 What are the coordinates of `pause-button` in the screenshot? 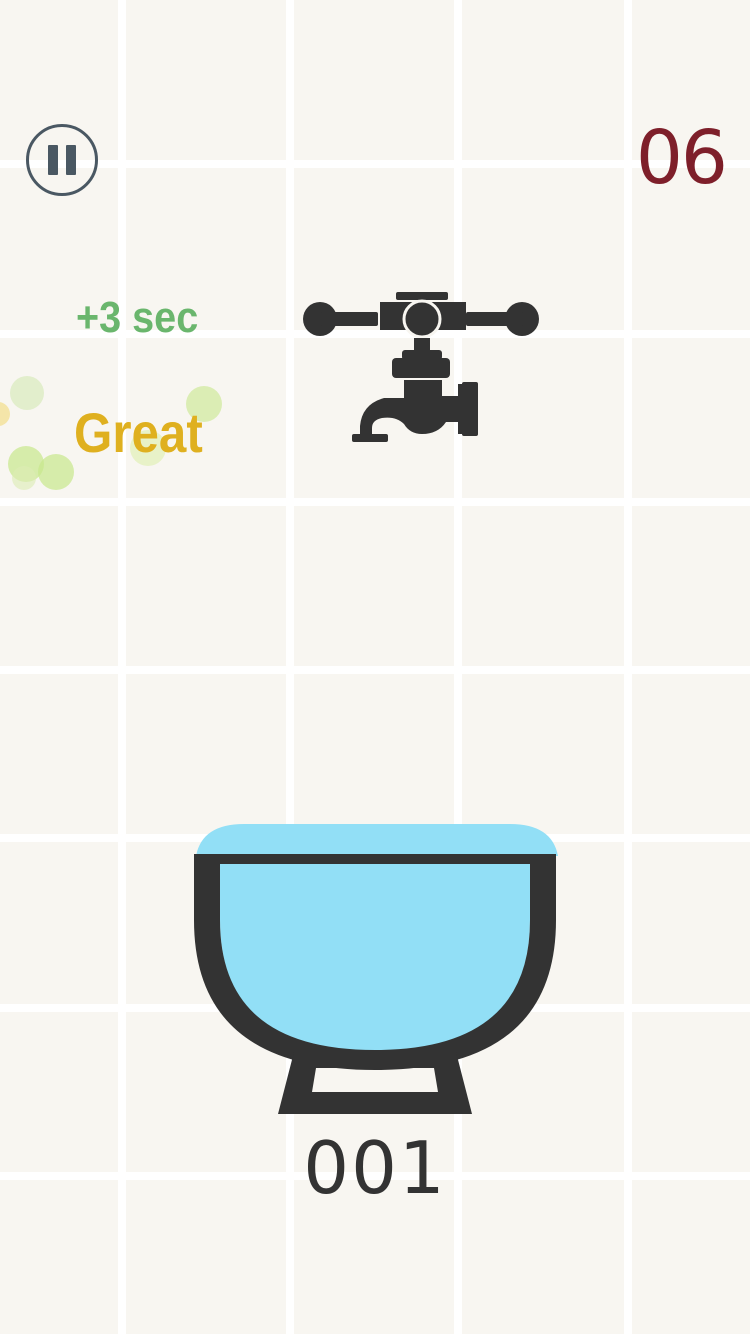 It's located at (62, 160).